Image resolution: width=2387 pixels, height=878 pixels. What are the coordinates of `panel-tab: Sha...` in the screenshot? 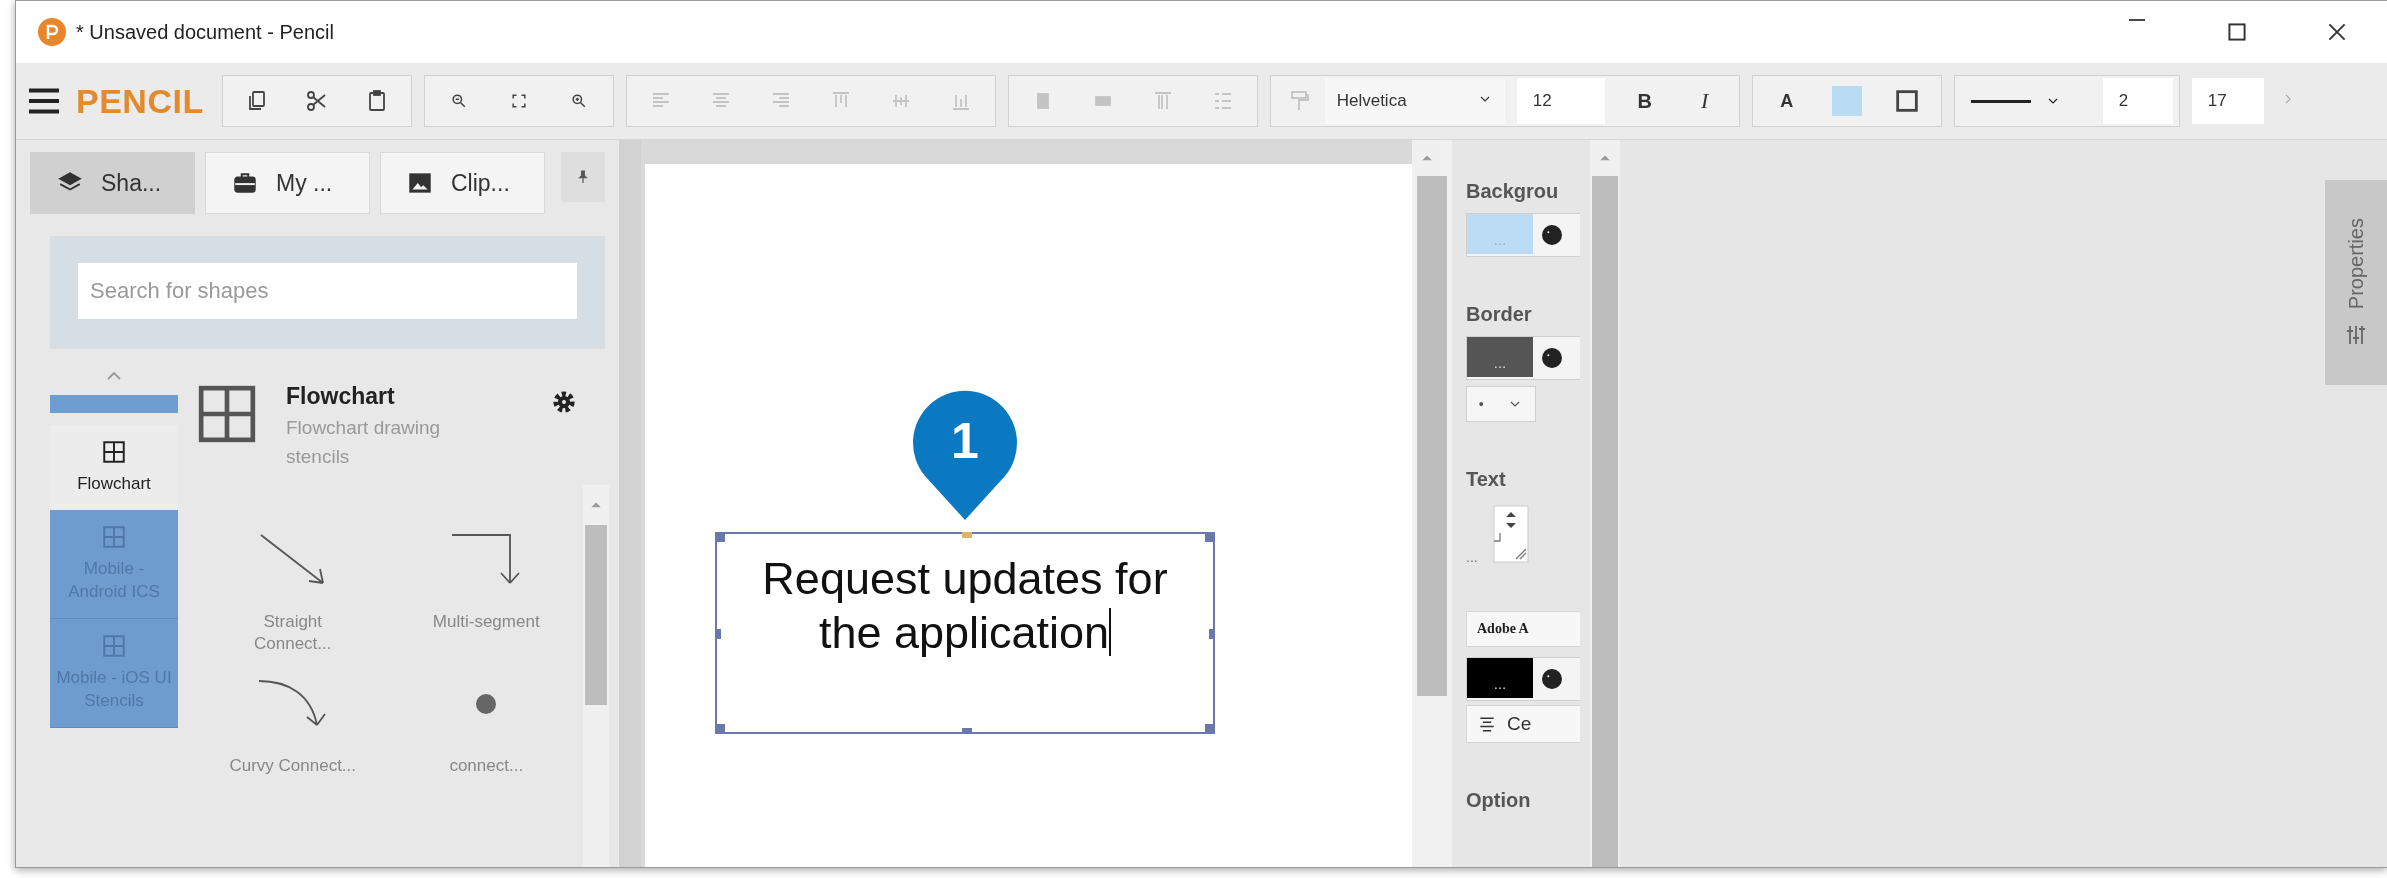 It's located at (112, 183).